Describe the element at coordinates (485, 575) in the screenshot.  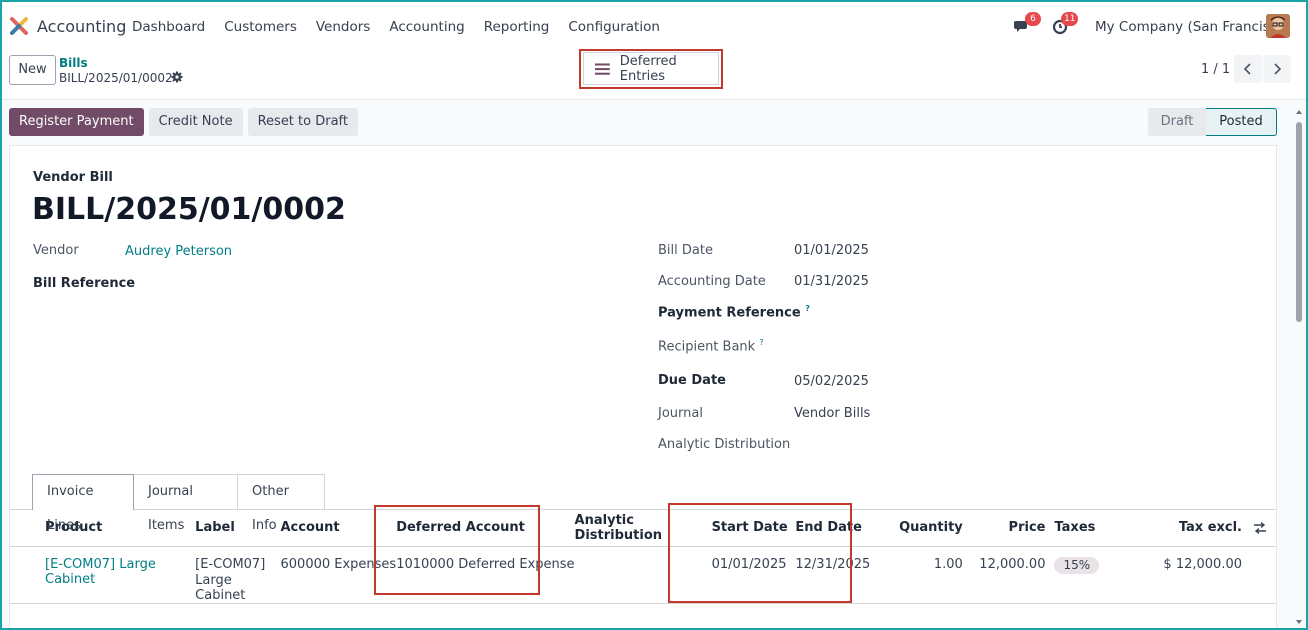
I see `cell-deferred-account: 1010000 Deferred Expense` at that location.